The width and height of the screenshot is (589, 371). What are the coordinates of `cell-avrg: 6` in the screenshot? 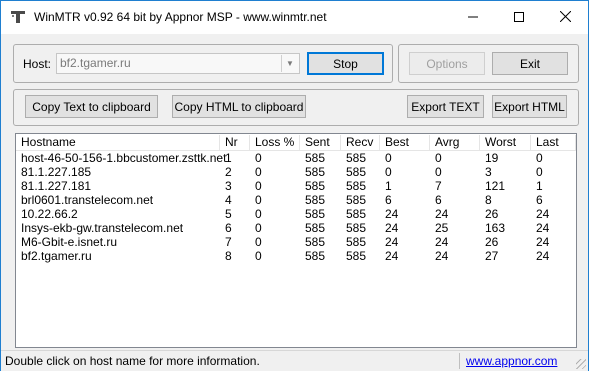 It's located at (438, 200).